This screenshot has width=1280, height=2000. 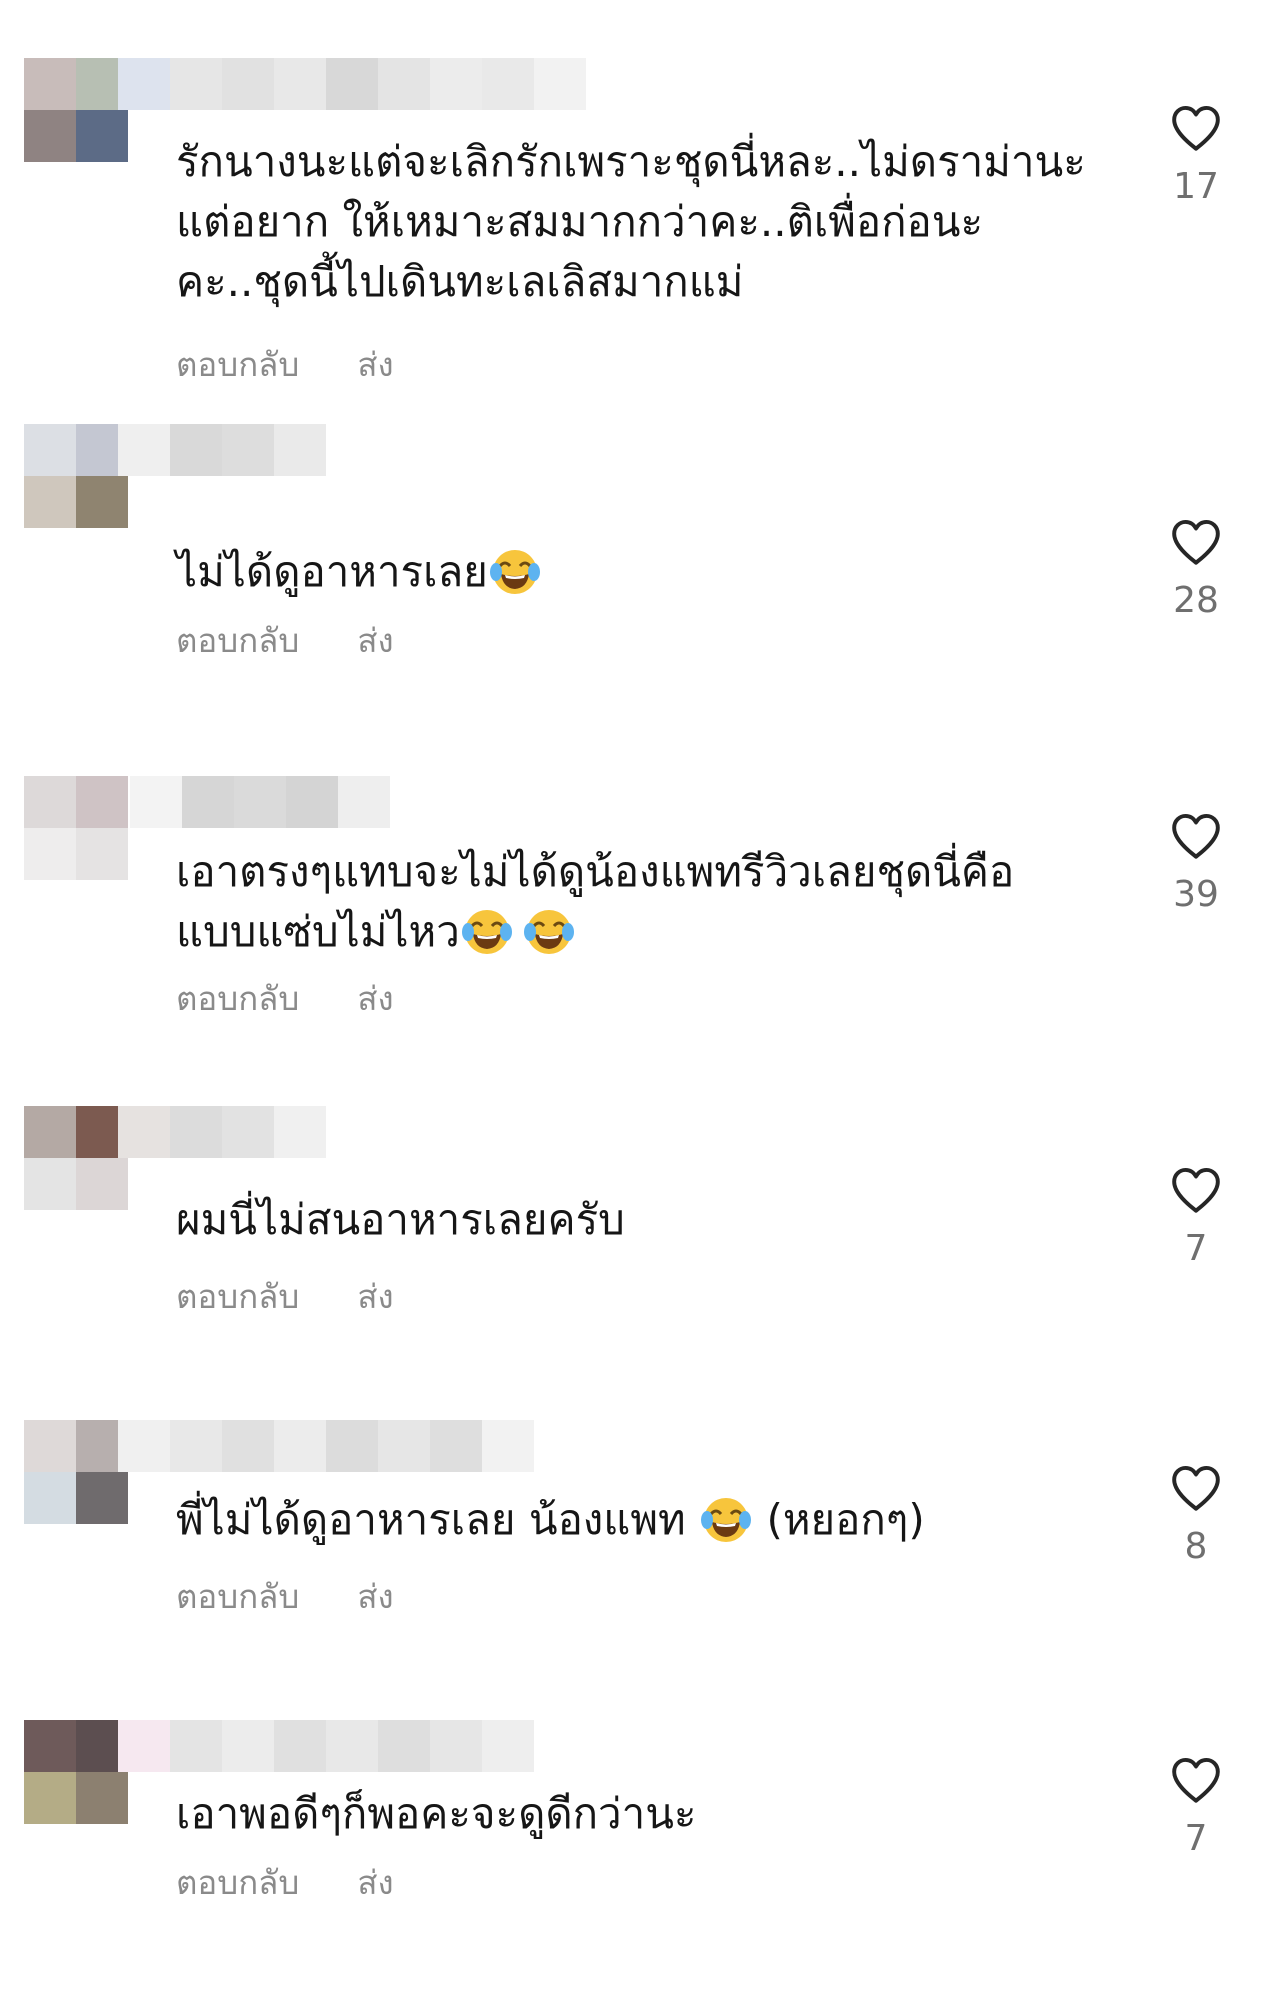 I want to click on comment-item: เอาพอดีๆก็พอคะจะดูดีกว่านะ ตอบกลับ ส่ง 7, so click(x=640, y=1860).